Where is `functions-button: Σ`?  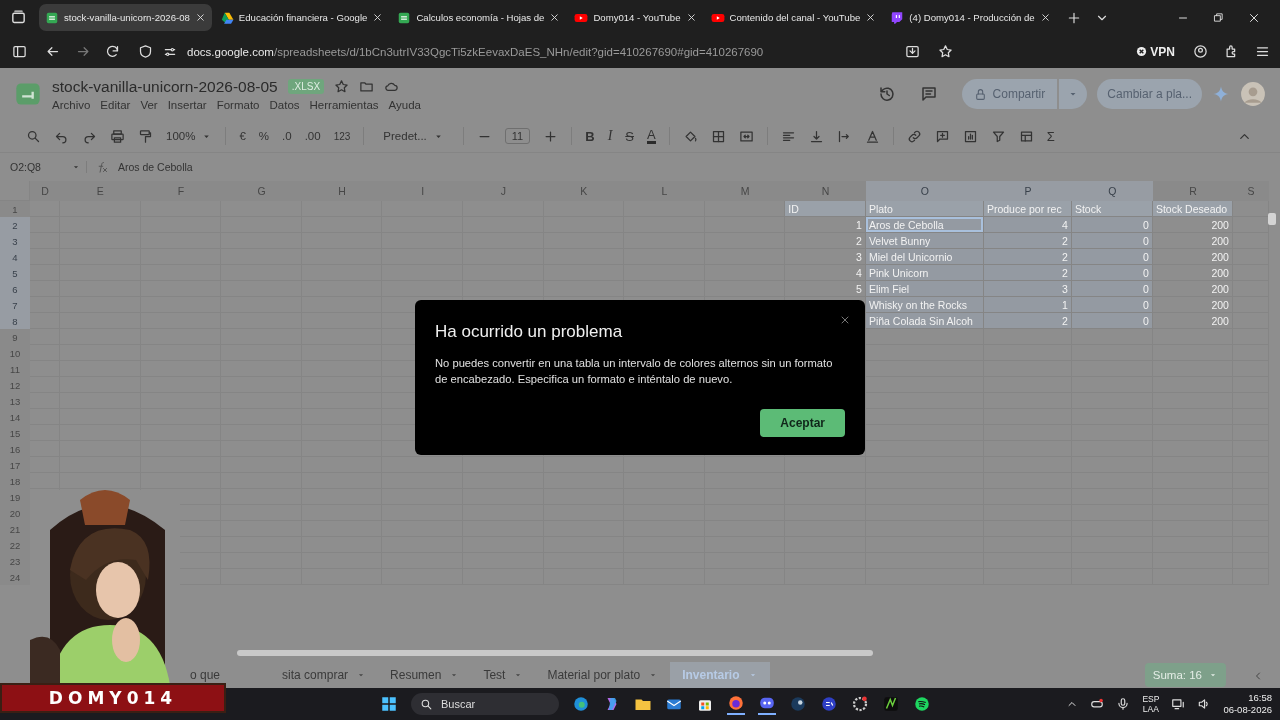 functions-button: Σ is located at coordinates (1050, 136).